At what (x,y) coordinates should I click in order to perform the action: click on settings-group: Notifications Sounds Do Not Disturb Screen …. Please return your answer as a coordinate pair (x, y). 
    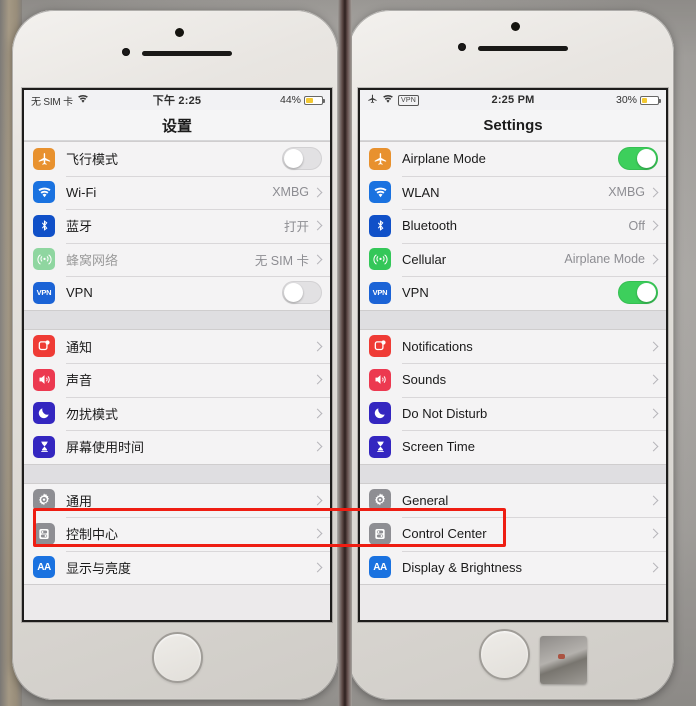
    Looking at the image, I should click on (513, 396).